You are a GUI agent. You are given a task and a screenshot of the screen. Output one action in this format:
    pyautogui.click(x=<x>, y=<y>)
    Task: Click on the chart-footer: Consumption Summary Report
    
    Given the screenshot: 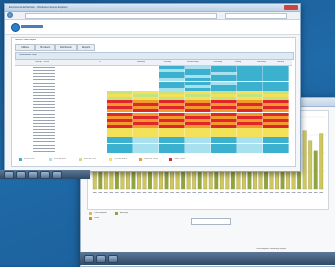 What is the action you would take?
    pyautogui.click(x=271, y=249)
    